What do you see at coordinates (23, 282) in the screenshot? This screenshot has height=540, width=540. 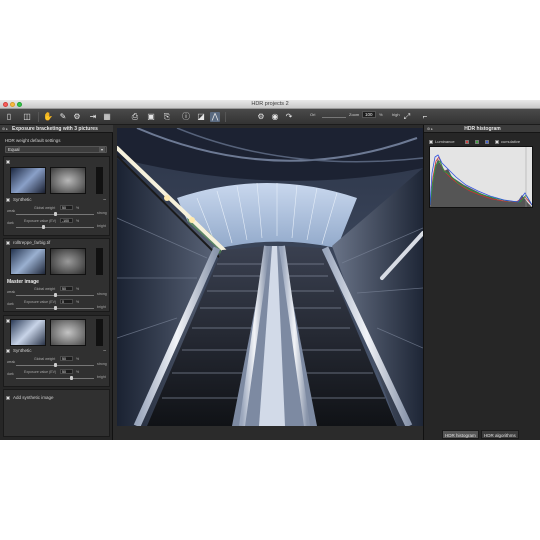 I see `master-image-label: Master image` at bounding box center [23, 282].